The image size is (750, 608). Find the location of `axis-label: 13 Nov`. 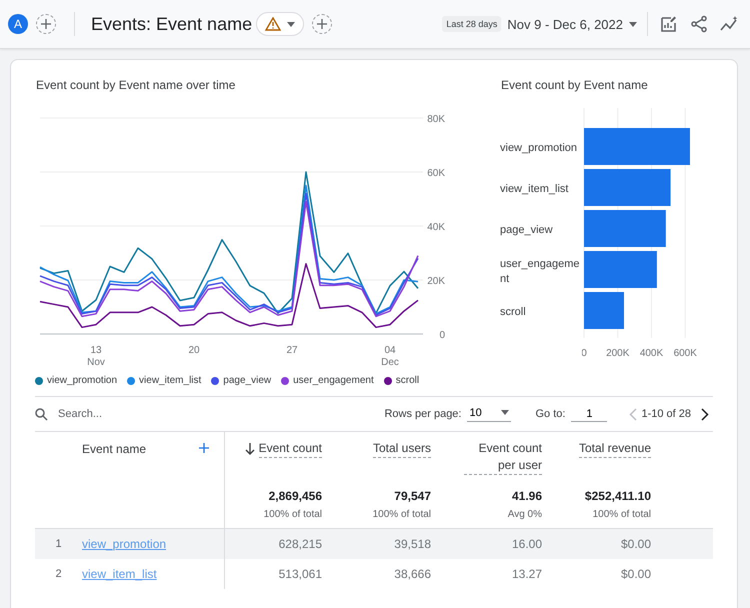

axis-label: 13 Nov is located at coordinates (96, 357).